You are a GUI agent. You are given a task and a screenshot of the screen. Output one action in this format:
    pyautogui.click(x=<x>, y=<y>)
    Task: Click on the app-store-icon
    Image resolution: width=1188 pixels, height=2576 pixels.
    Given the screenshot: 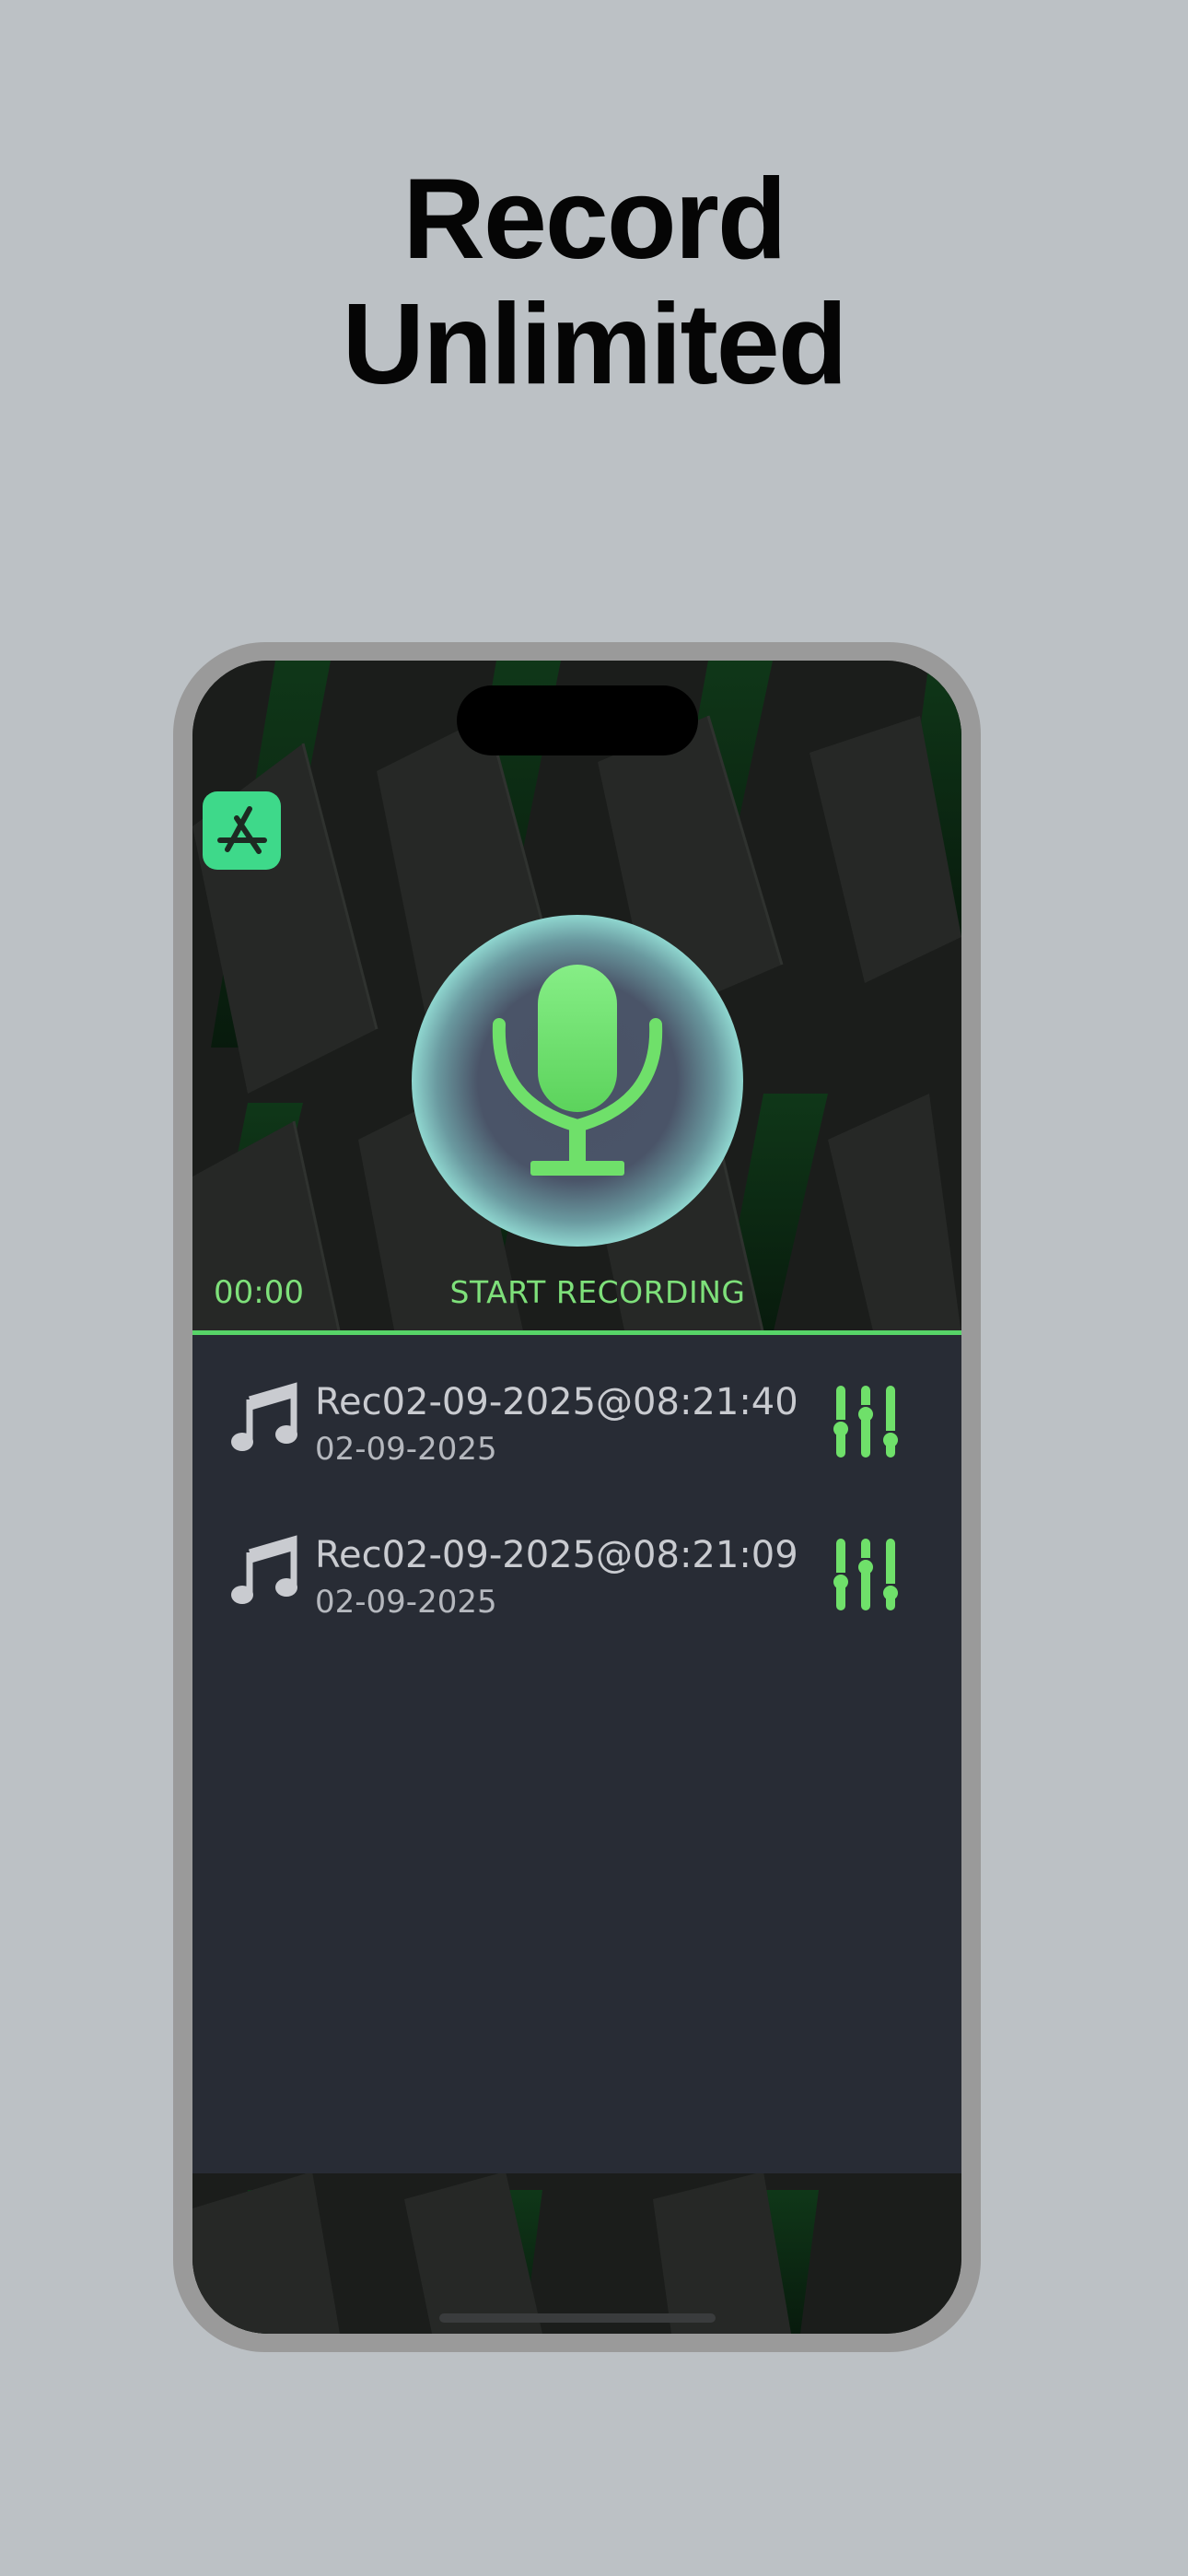 What is the action you would take?
    pyautogui.click(x=242, y=830)
    